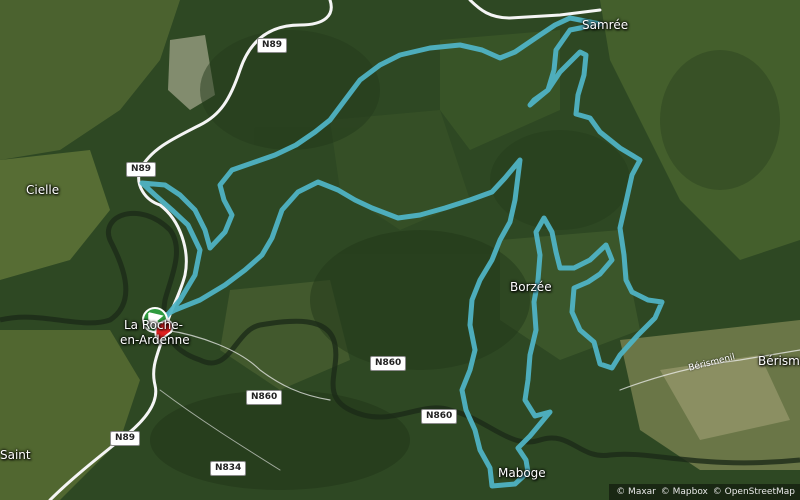  Describe the element at coordinates (125, 438) in the screenshot. I see `road-shield-n89-bottom: N89` at that location.